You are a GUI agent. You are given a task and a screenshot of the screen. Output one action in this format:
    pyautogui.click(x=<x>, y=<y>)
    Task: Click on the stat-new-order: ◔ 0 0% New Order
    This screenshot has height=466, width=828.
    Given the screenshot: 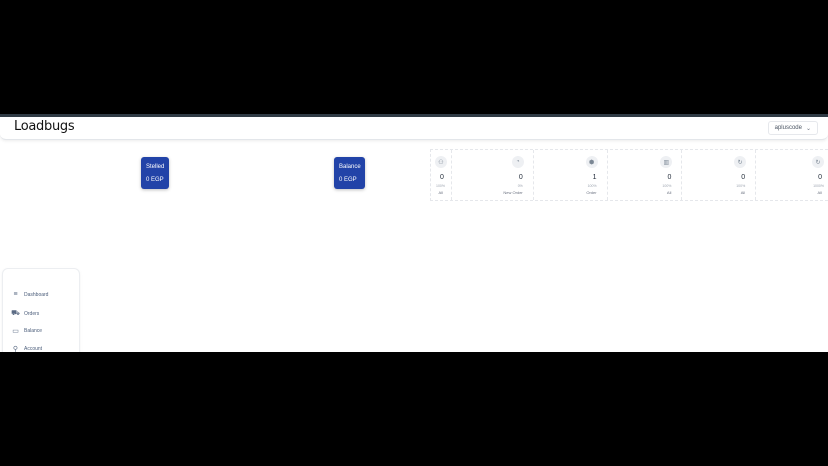 What is the action you would take?
    pyautogui.click(x=493, y=175)
    